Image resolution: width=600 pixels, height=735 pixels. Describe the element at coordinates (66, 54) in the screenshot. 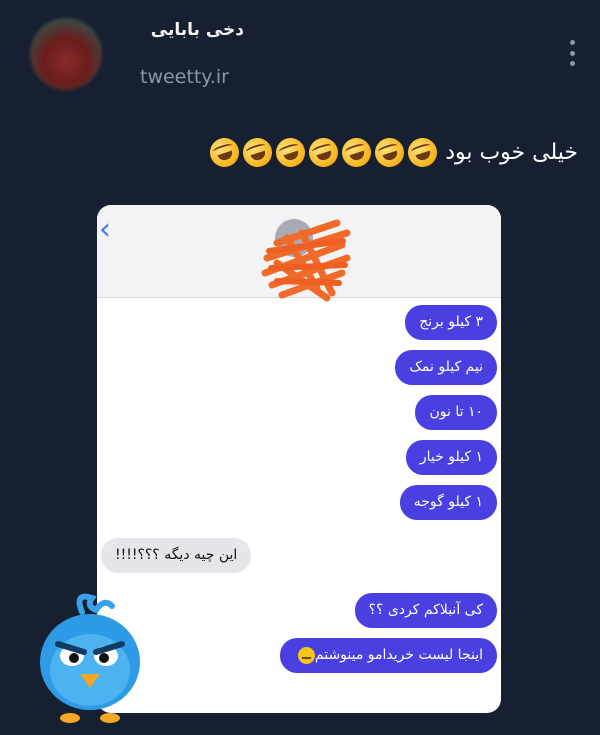

I see `profile-avatar` at that location.